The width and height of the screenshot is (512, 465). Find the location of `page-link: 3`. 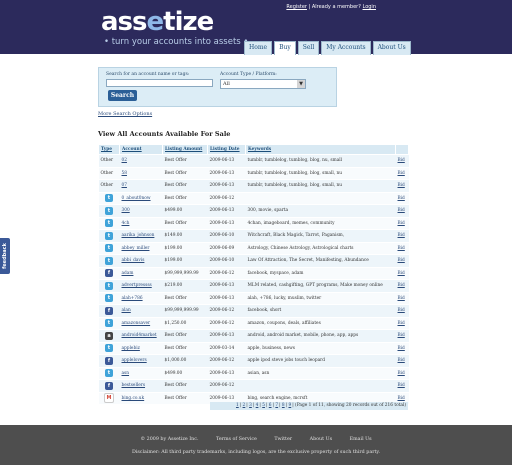

page-link: 3 is located at coordinates (250, 405).